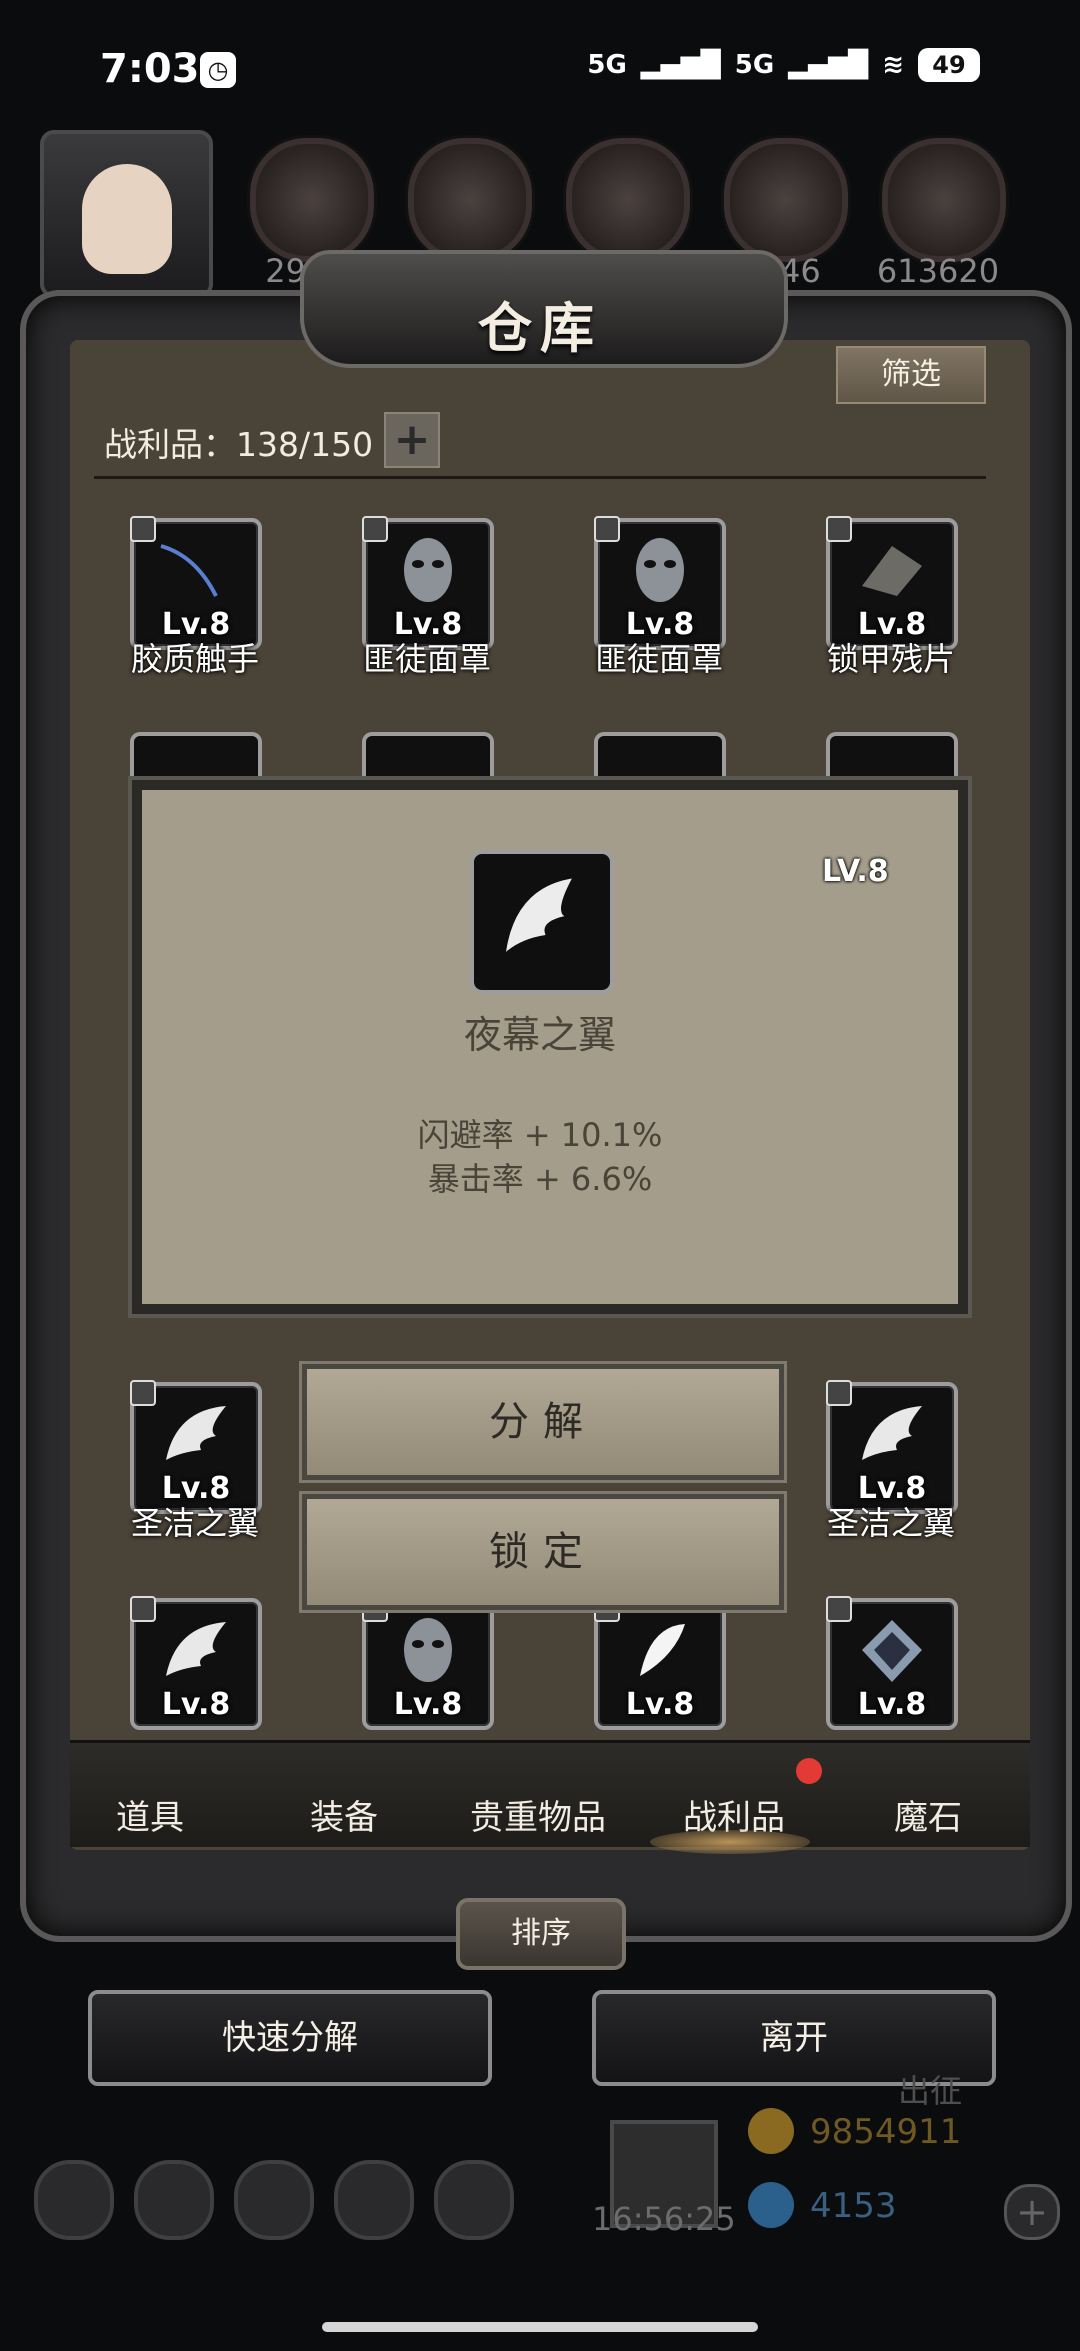 The image size is (1080, 2351). I want to click on player-avatar, so click(126, 214).